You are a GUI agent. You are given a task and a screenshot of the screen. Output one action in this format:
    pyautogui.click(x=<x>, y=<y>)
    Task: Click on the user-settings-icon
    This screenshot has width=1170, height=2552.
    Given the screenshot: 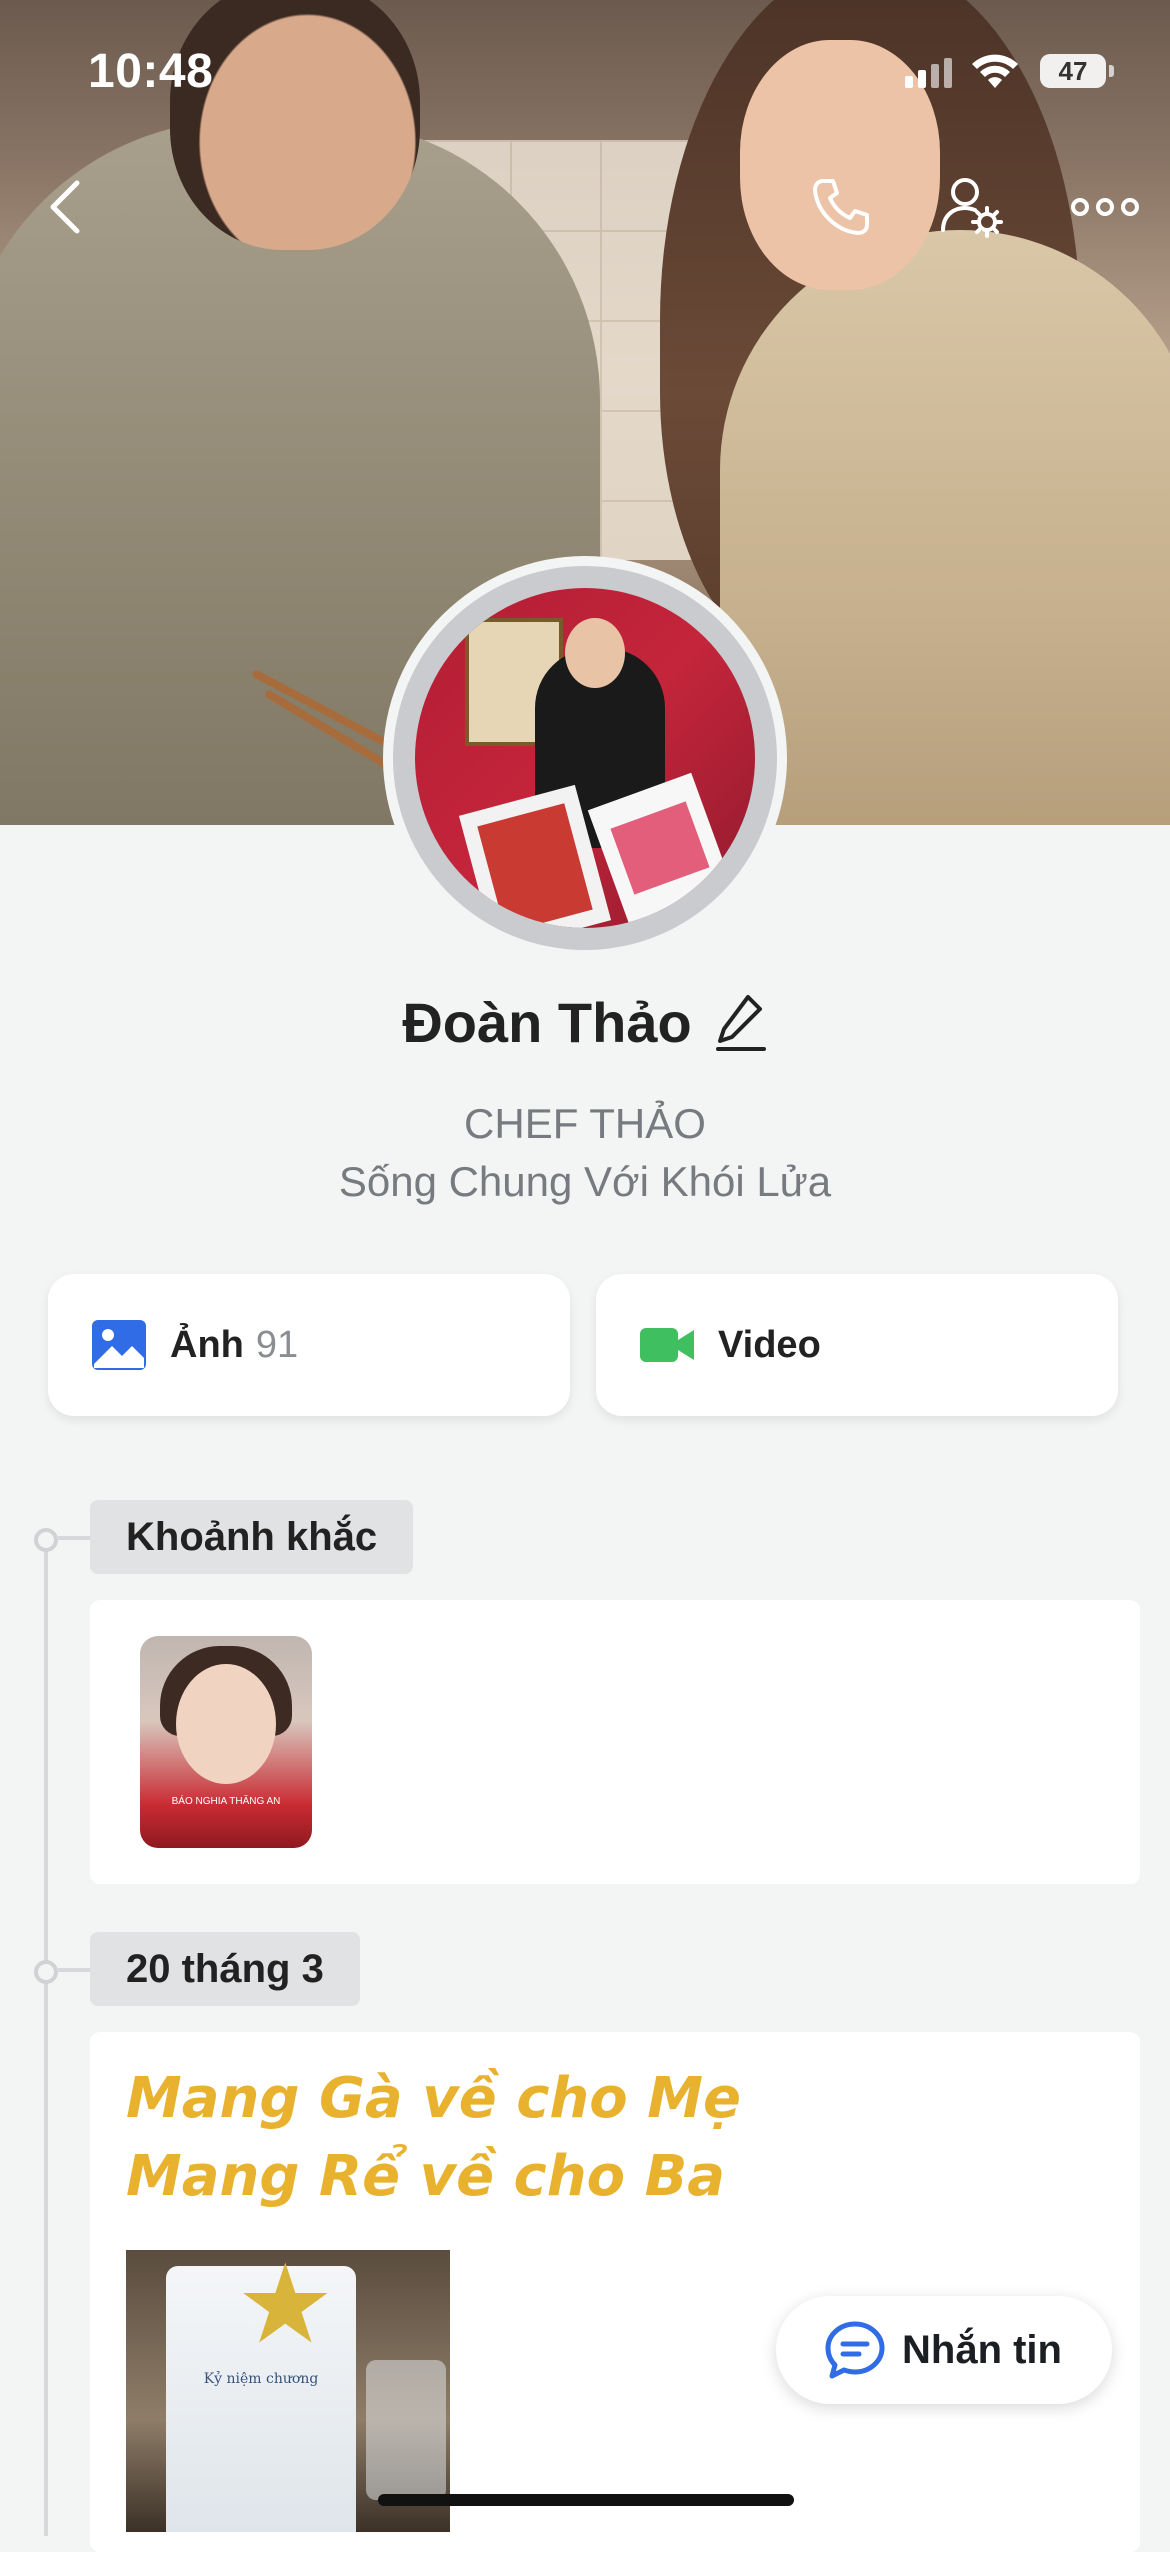 What is the action you would take?
    pyautogui.click(x=972, y=208)
    